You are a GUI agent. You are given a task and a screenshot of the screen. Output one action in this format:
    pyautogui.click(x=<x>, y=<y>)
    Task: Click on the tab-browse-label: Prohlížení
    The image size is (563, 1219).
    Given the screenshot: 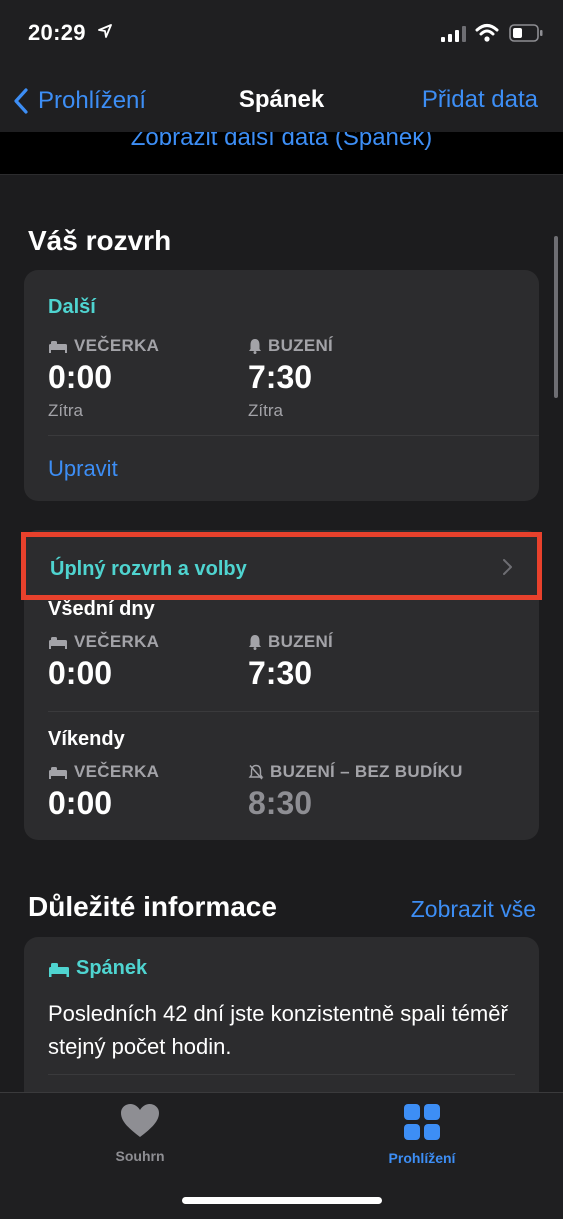 What is the action you would take?
    pyautogui.click(x=422, y=1158)
    